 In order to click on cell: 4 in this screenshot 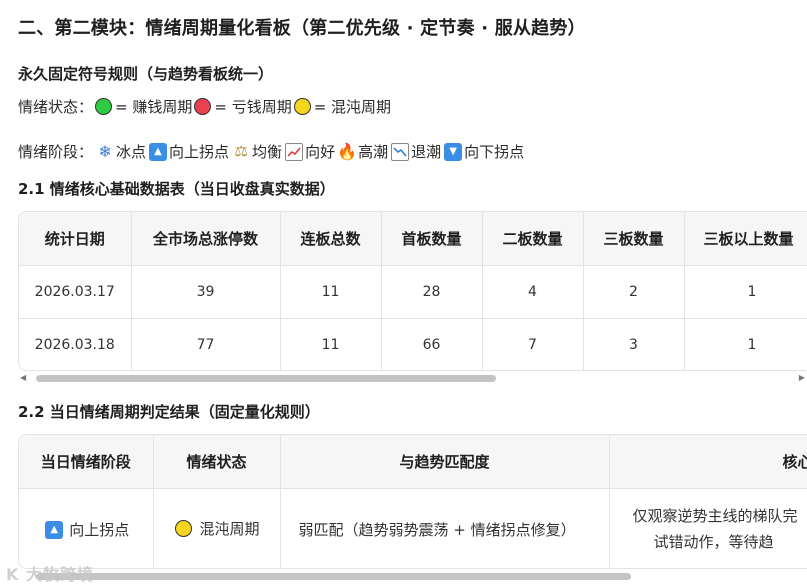, I will do `click(533, 292)`.